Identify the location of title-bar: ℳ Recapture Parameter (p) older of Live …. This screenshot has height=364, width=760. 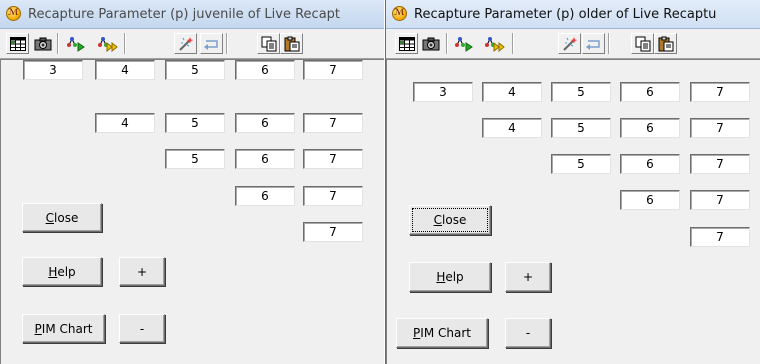
(573, 14).